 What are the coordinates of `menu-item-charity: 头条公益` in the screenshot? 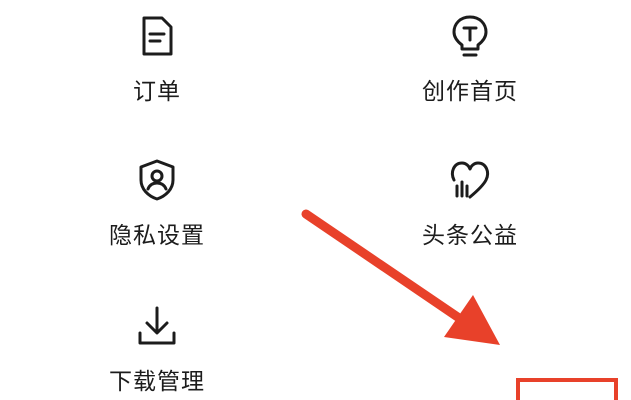 It's located at (470, 204).